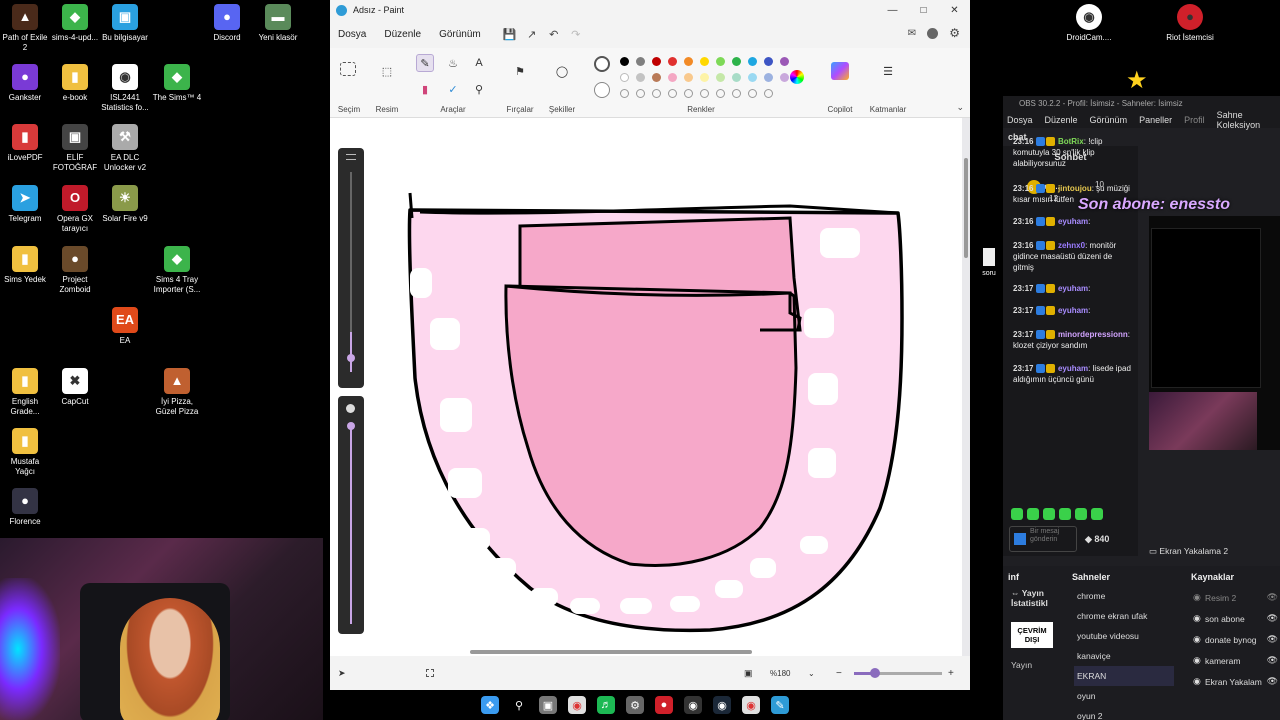 This screenshot has width=1280, height=720. What do you see at coordinates (75, 83) in the screenshot?
I see `desktop-icon: ▮ e-book` at bounding box center [75, 83].